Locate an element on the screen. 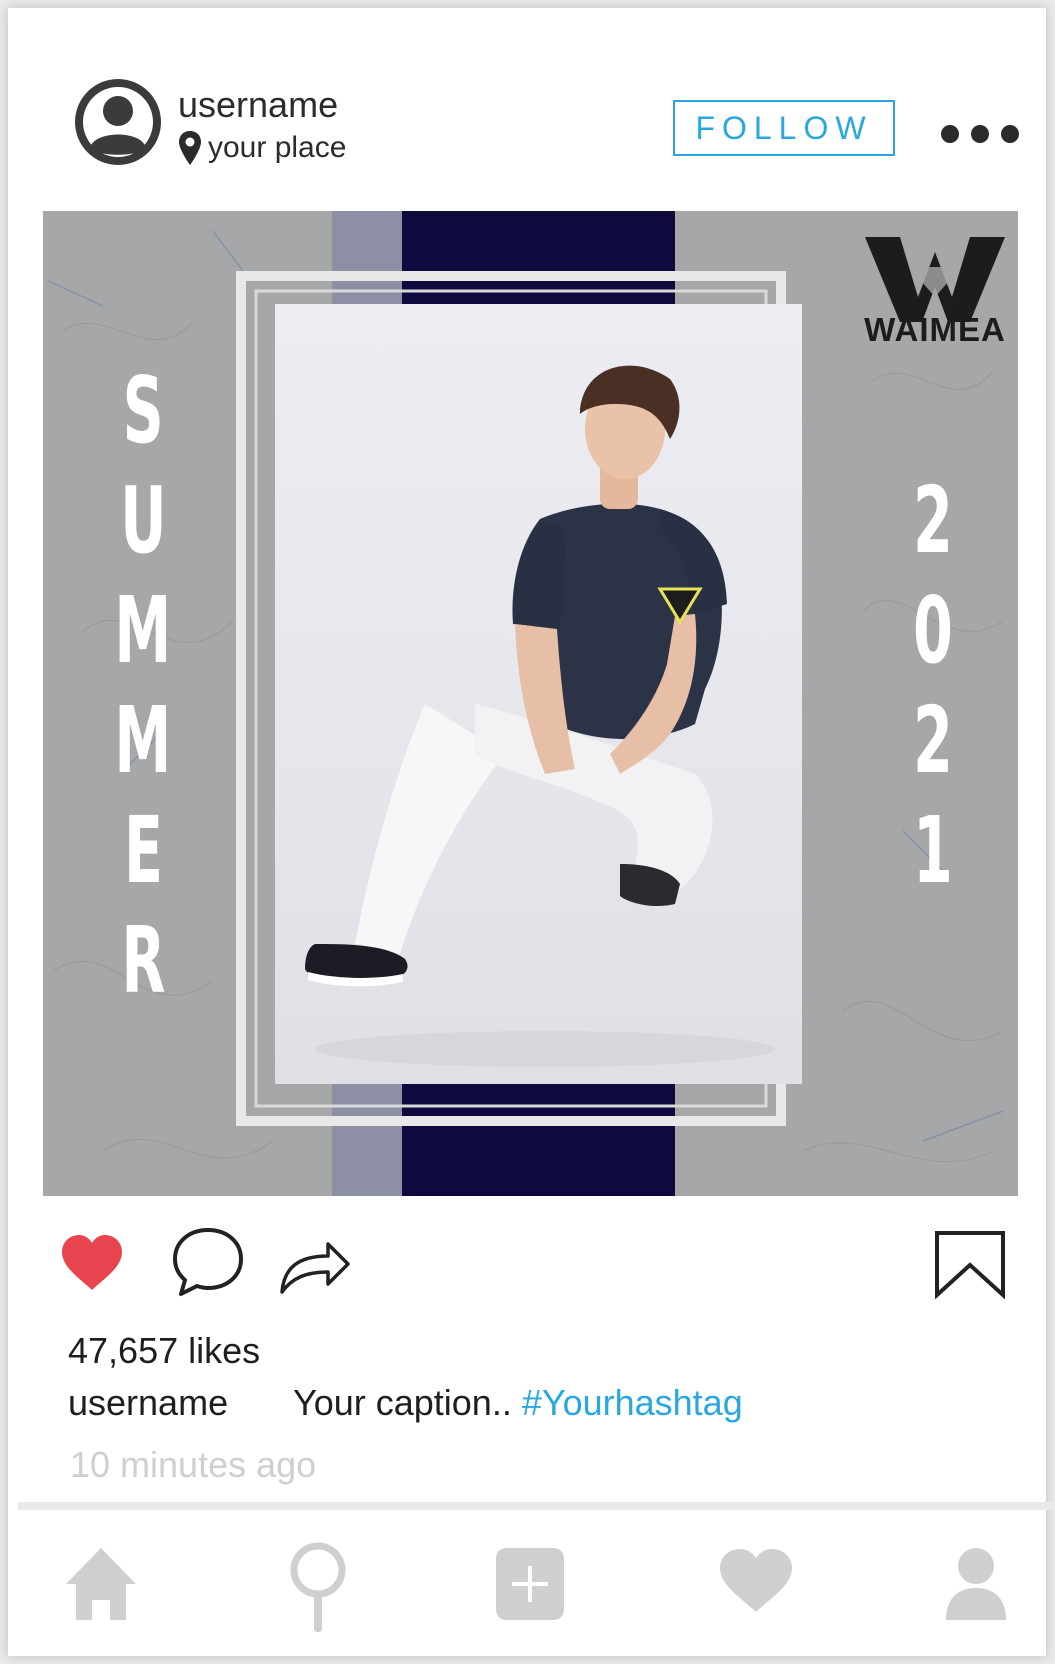 This screenshot has width=1055, height=1664. profile-icon is located at coordinates (976, 1584).